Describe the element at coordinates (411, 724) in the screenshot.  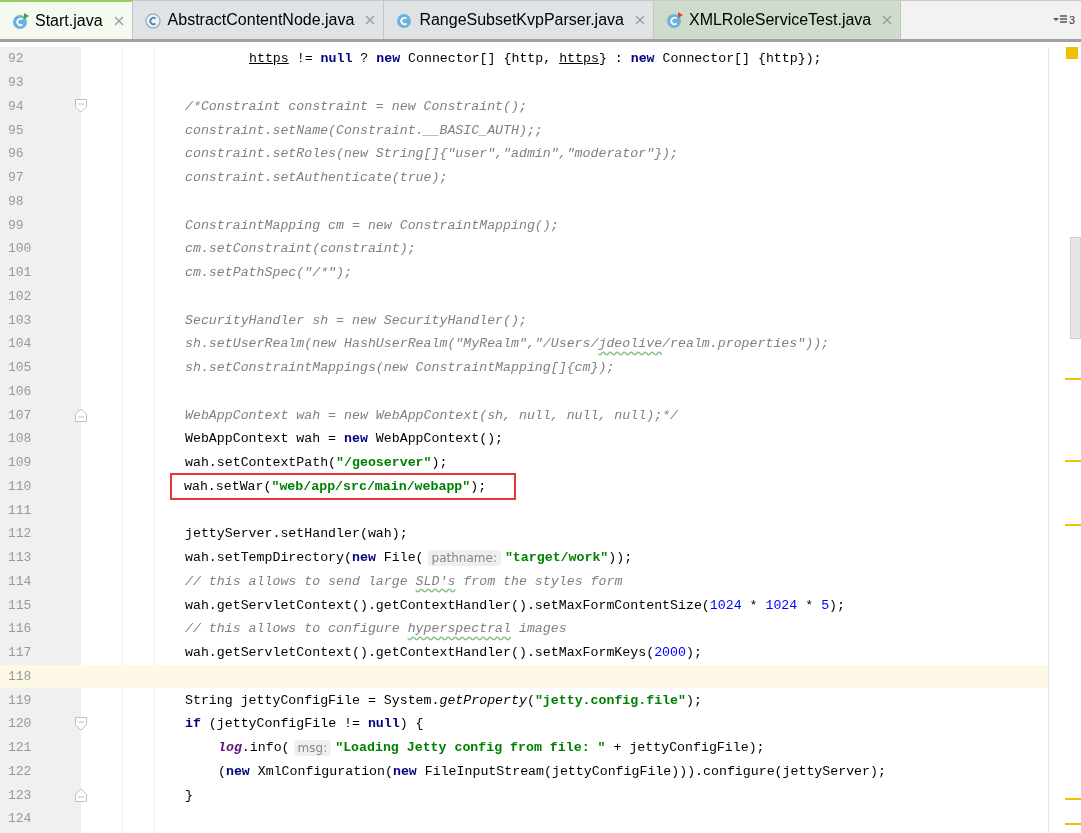
I see `code-token: ) {` at that location.